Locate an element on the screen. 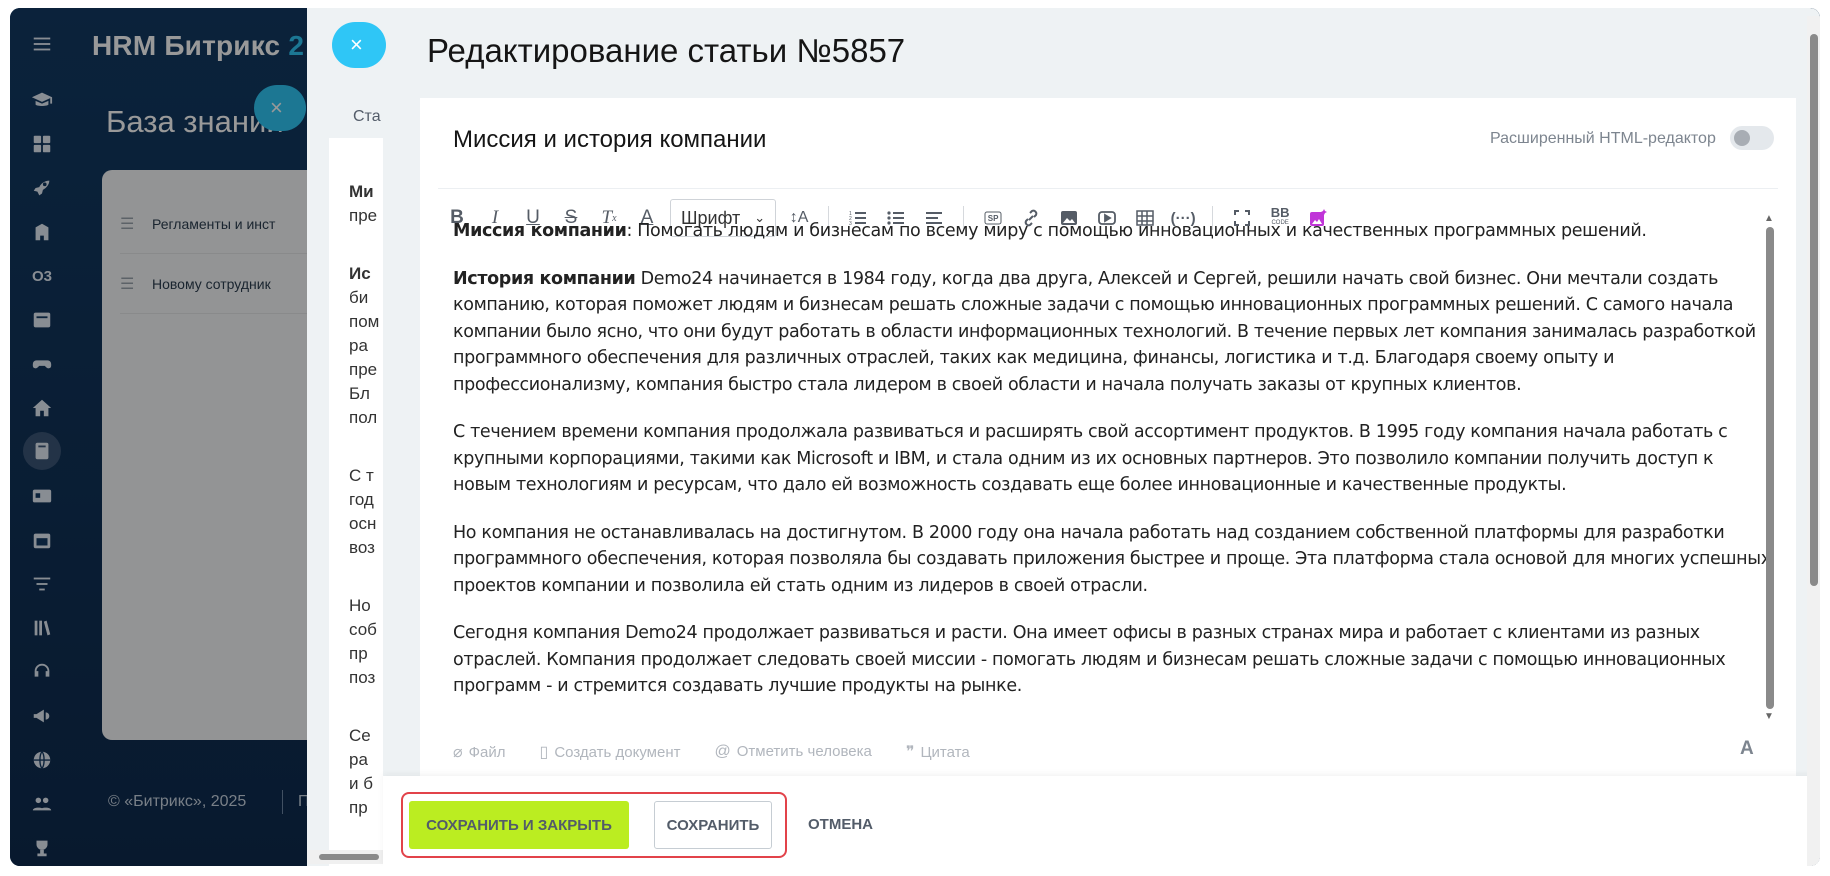 The height and width of the screenshot is (876, 1830). paperclip-icon: ⌀ is located at coordinates (458, 752).